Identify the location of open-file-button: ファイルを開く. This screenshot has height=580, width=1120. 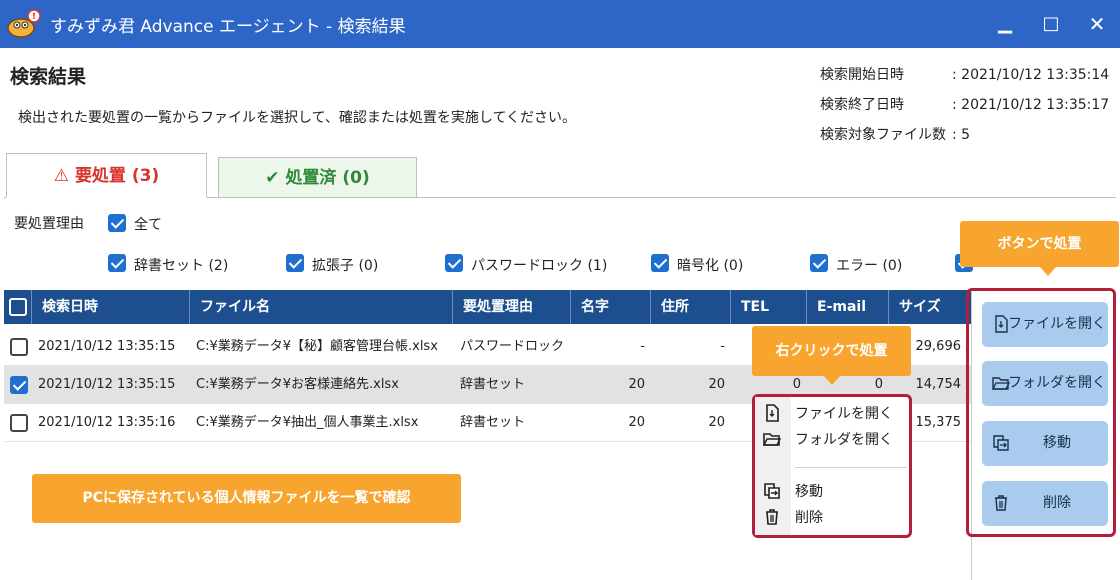
(1045, 324).